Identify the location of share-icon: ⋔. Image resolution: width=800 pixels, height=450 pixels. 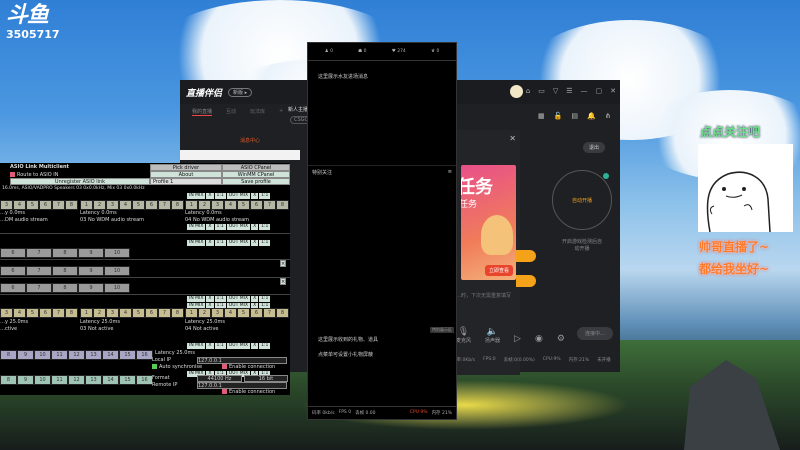
(608, 116).